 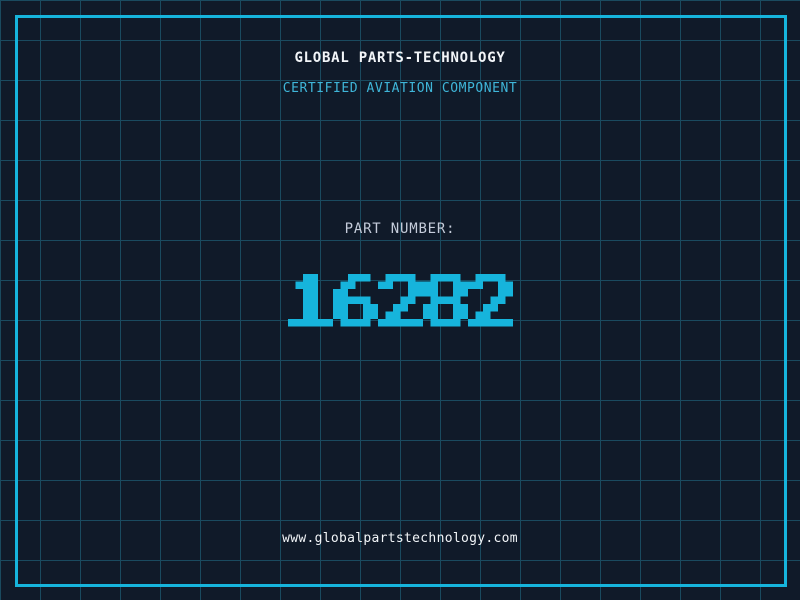 I want to click on part-number-value, so click(x=400, y=300).